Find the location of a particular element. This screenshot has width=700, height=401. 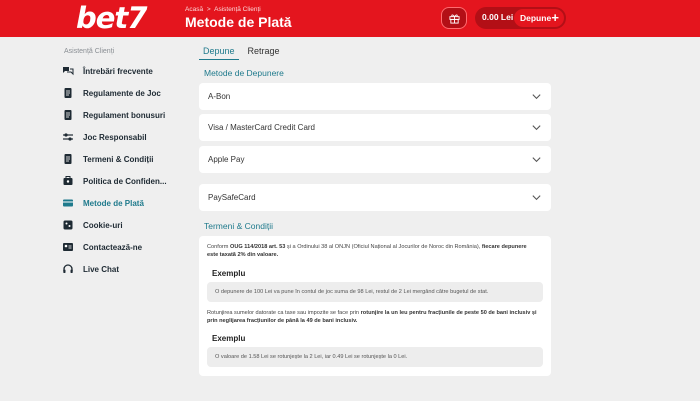

method-label: A-Bon is located at coordinates (219, 96).